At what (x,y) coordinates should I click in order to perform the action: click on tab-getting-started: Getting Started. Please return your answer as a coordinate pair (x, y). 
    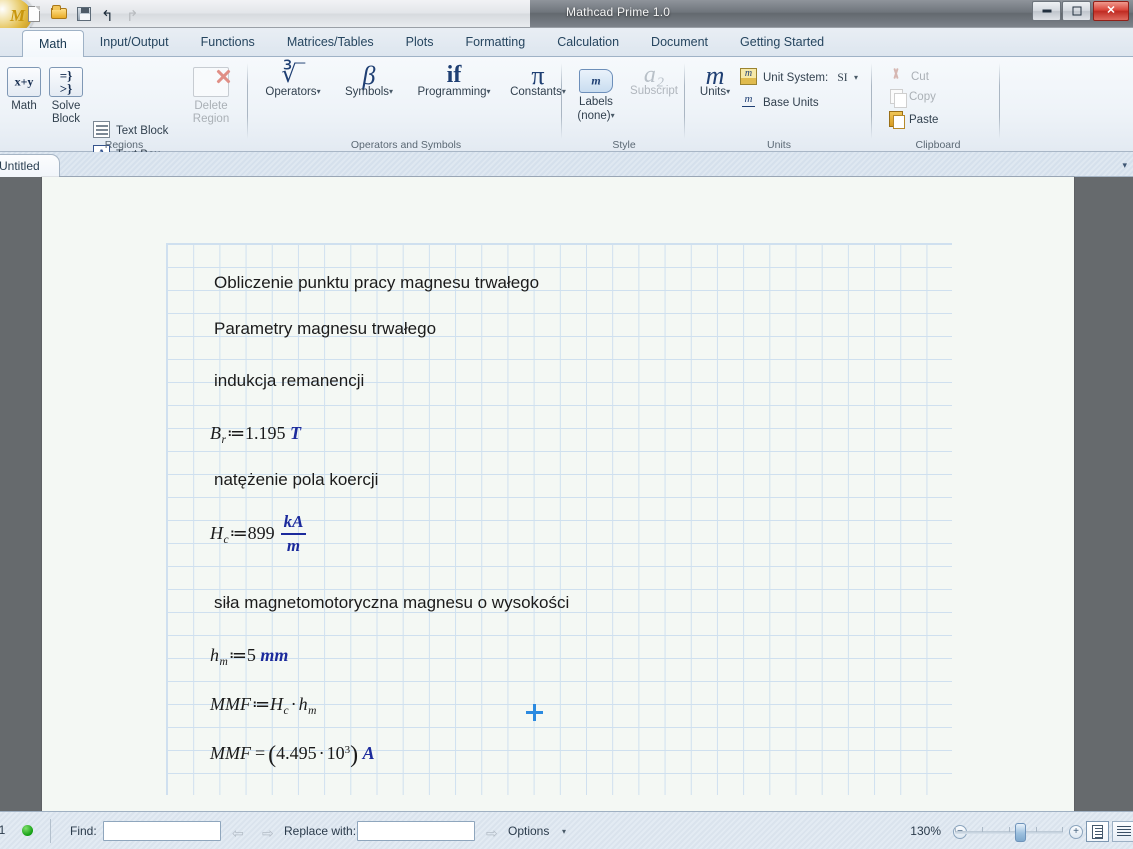
    Looking at the image, I should click on (782, 42).